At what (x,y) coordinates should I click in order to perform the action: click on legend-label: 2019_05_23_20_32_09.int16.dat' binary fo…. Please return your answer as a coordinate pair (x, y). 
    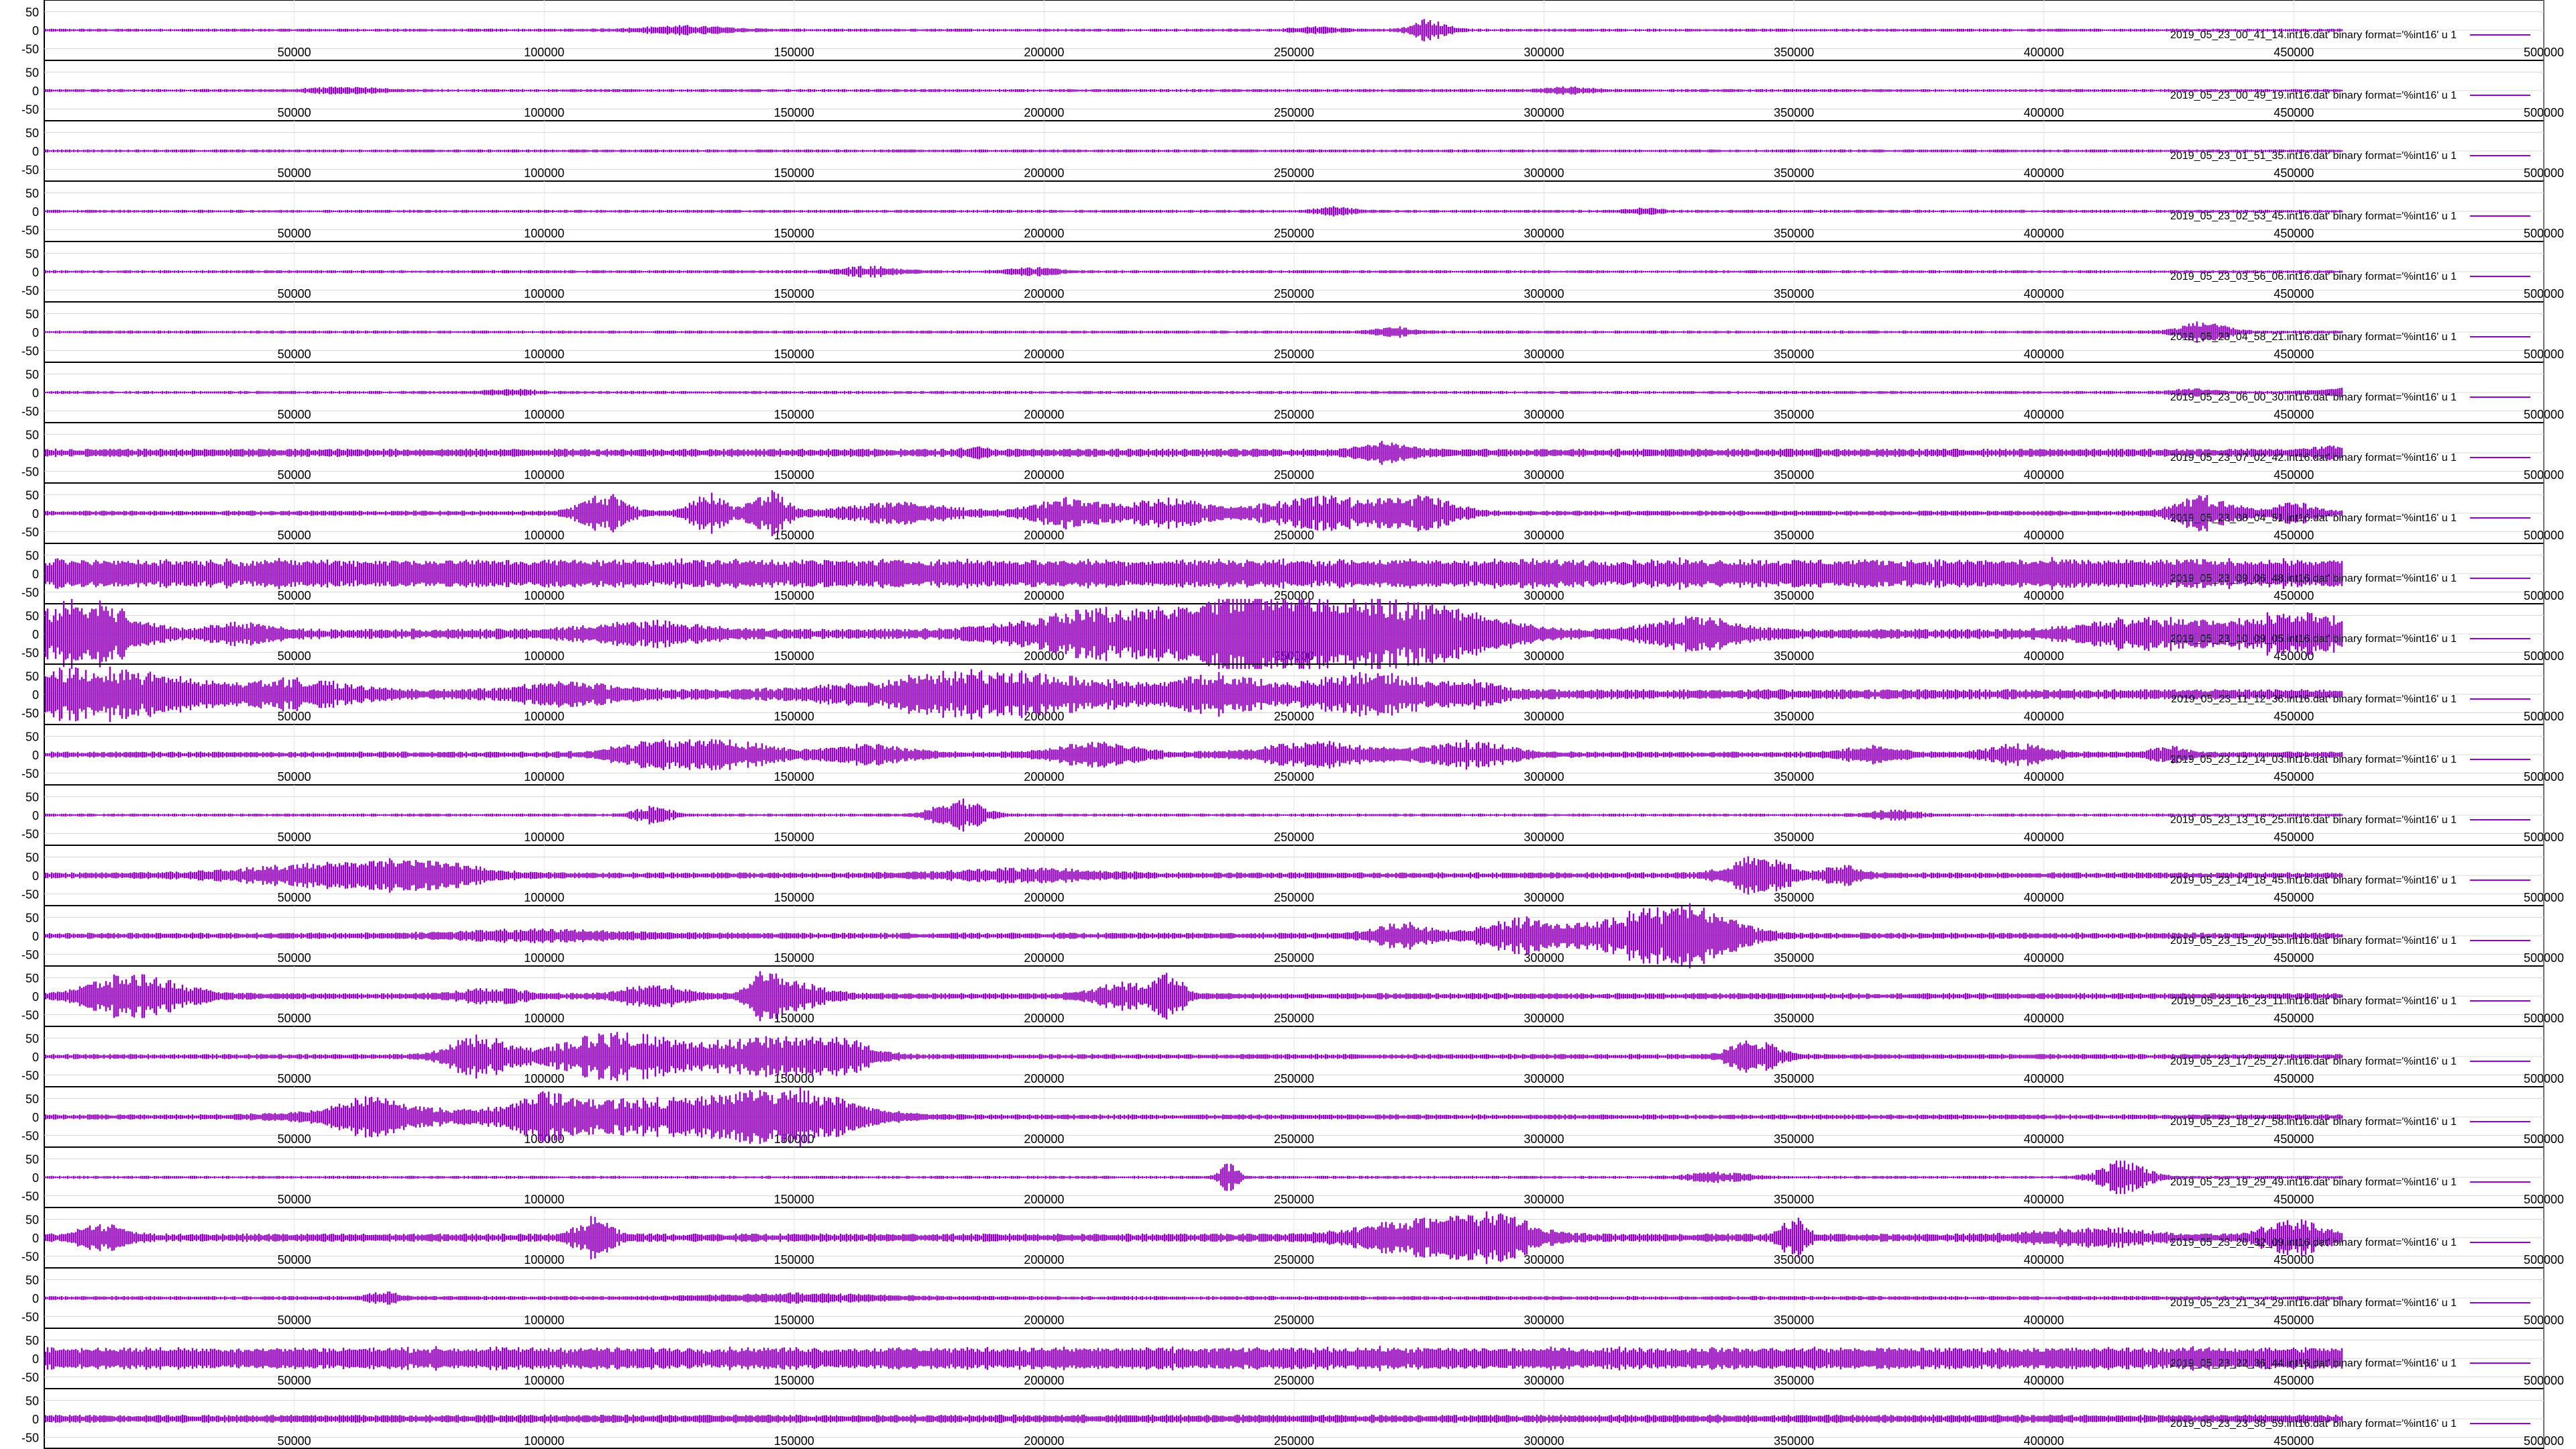
    Looking at the image, I should click on (2313, 1242).